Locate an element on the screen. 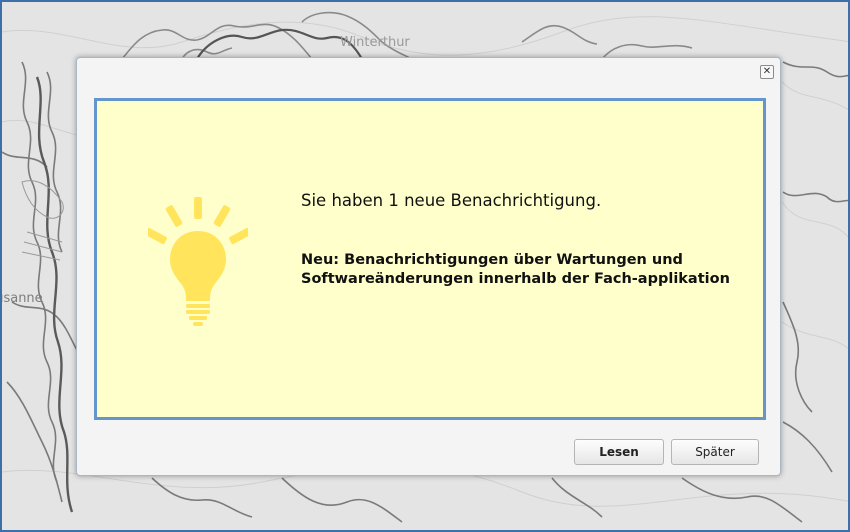  close-button: ✕ is located at coordinates (767, 72).